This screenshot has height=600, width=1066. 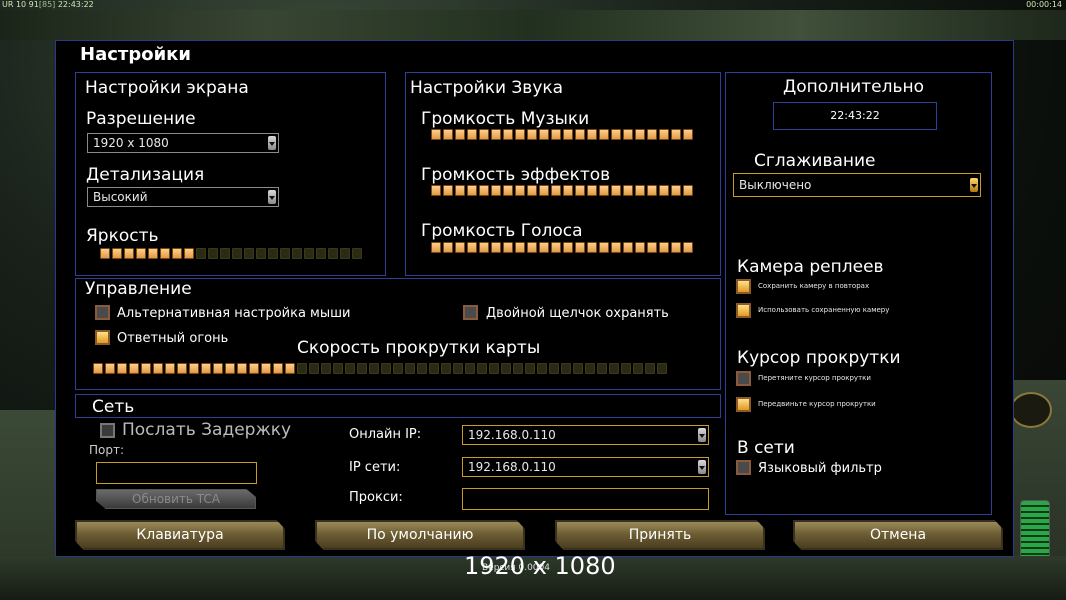 What do you see at coordinates (122, 236) in the screenshot?
I see `brightness-label: Яркость` at bounding box center [122, 236].